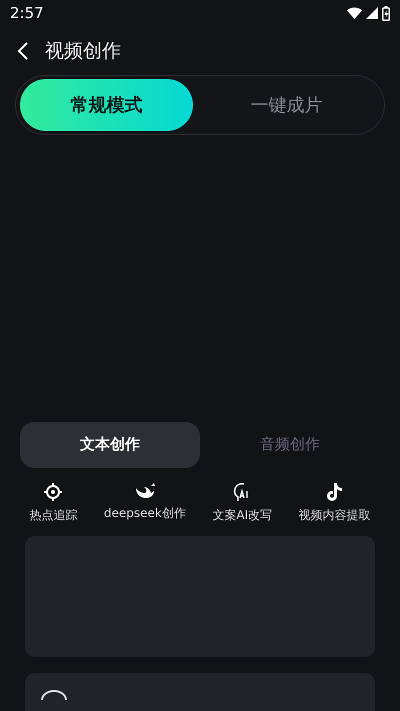 The height and width of the screenshot is (711, 400). I want to click on mode-tab: 一键成片, so click(286, 105).